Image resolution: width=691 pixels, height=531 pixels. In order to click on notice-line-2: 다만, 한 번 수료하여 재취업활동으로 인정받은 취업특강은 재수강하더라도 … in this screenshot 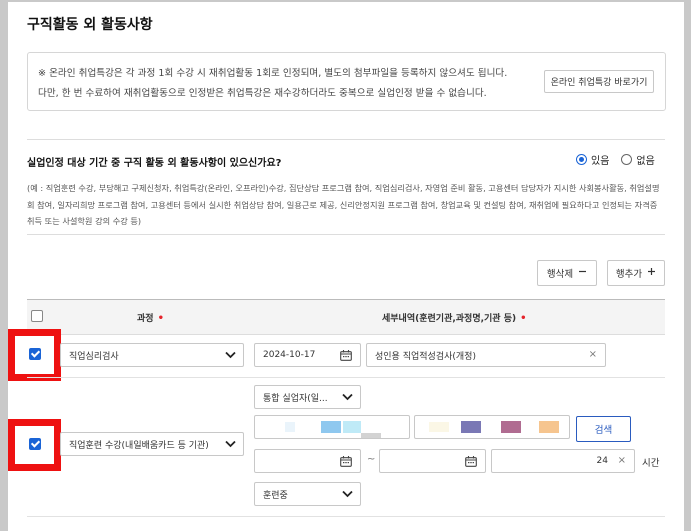, I will do `click(262, 93)`.